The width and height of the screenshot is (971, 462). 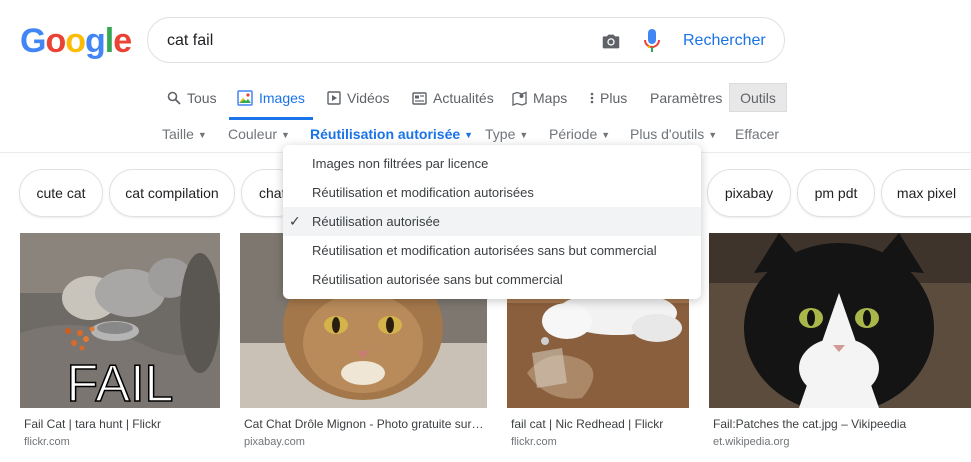 I want to click on related-chip: pixabay, so click(x=749, y=193).